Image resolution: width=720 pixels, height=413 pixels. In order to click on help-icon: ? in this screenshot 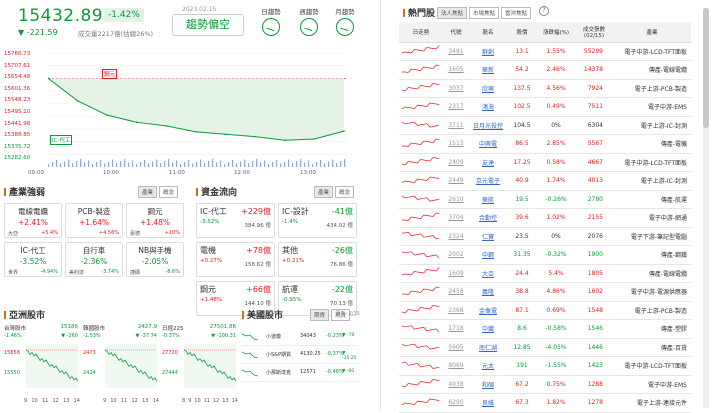, I will do `click(544, 11)`.